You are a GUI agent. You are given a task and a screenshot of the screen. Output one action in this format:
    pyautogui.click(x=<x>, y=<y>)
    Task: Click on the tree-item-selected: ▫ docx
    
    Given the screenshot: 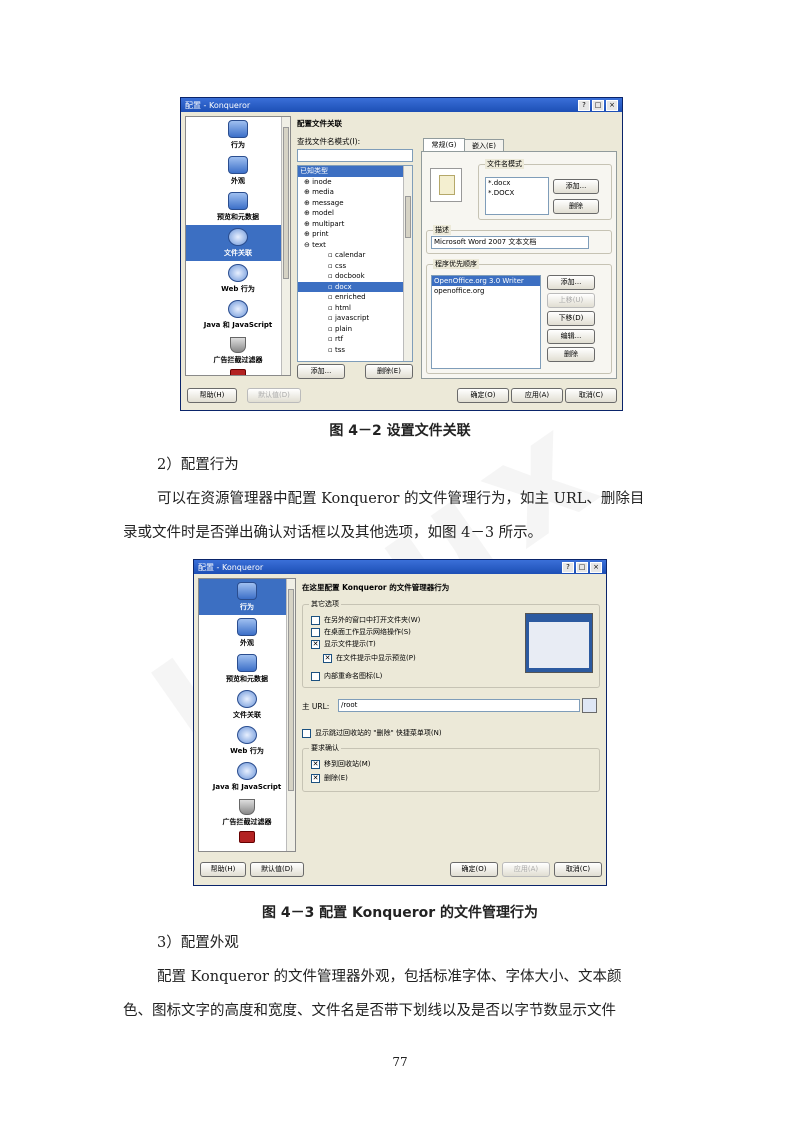 What is the action you would take?
    pyautogui.click(x=355, y=286)
    